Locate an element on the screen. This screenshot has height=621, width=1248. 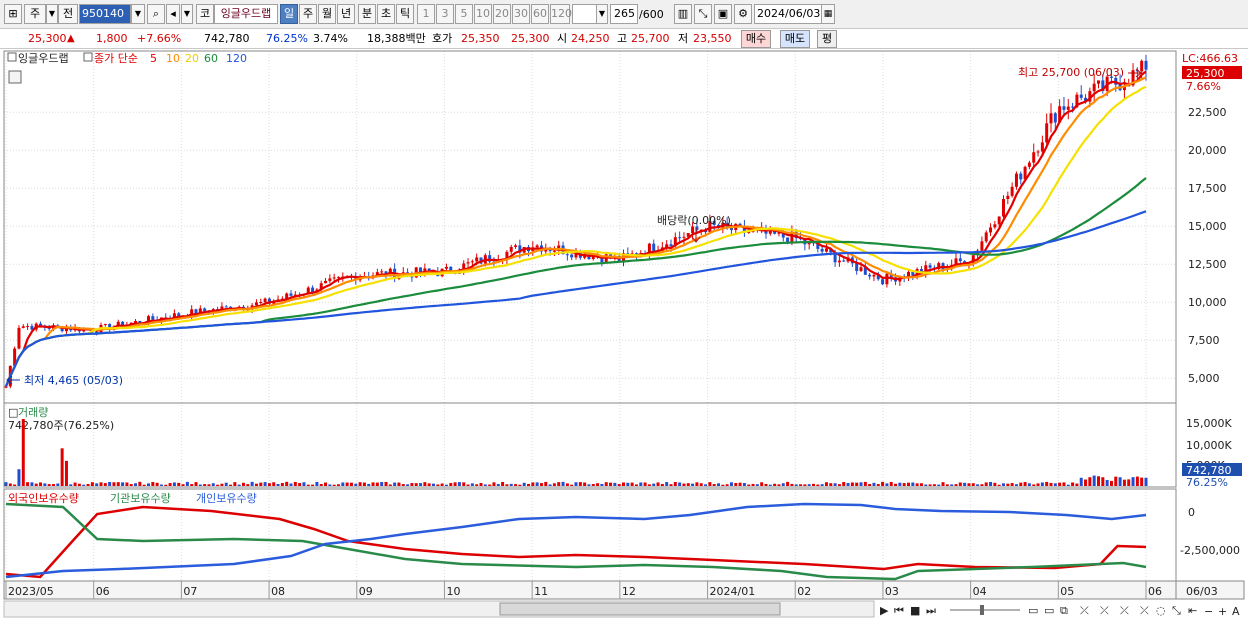
period-second: 초 is located at coordinates (386, 14).